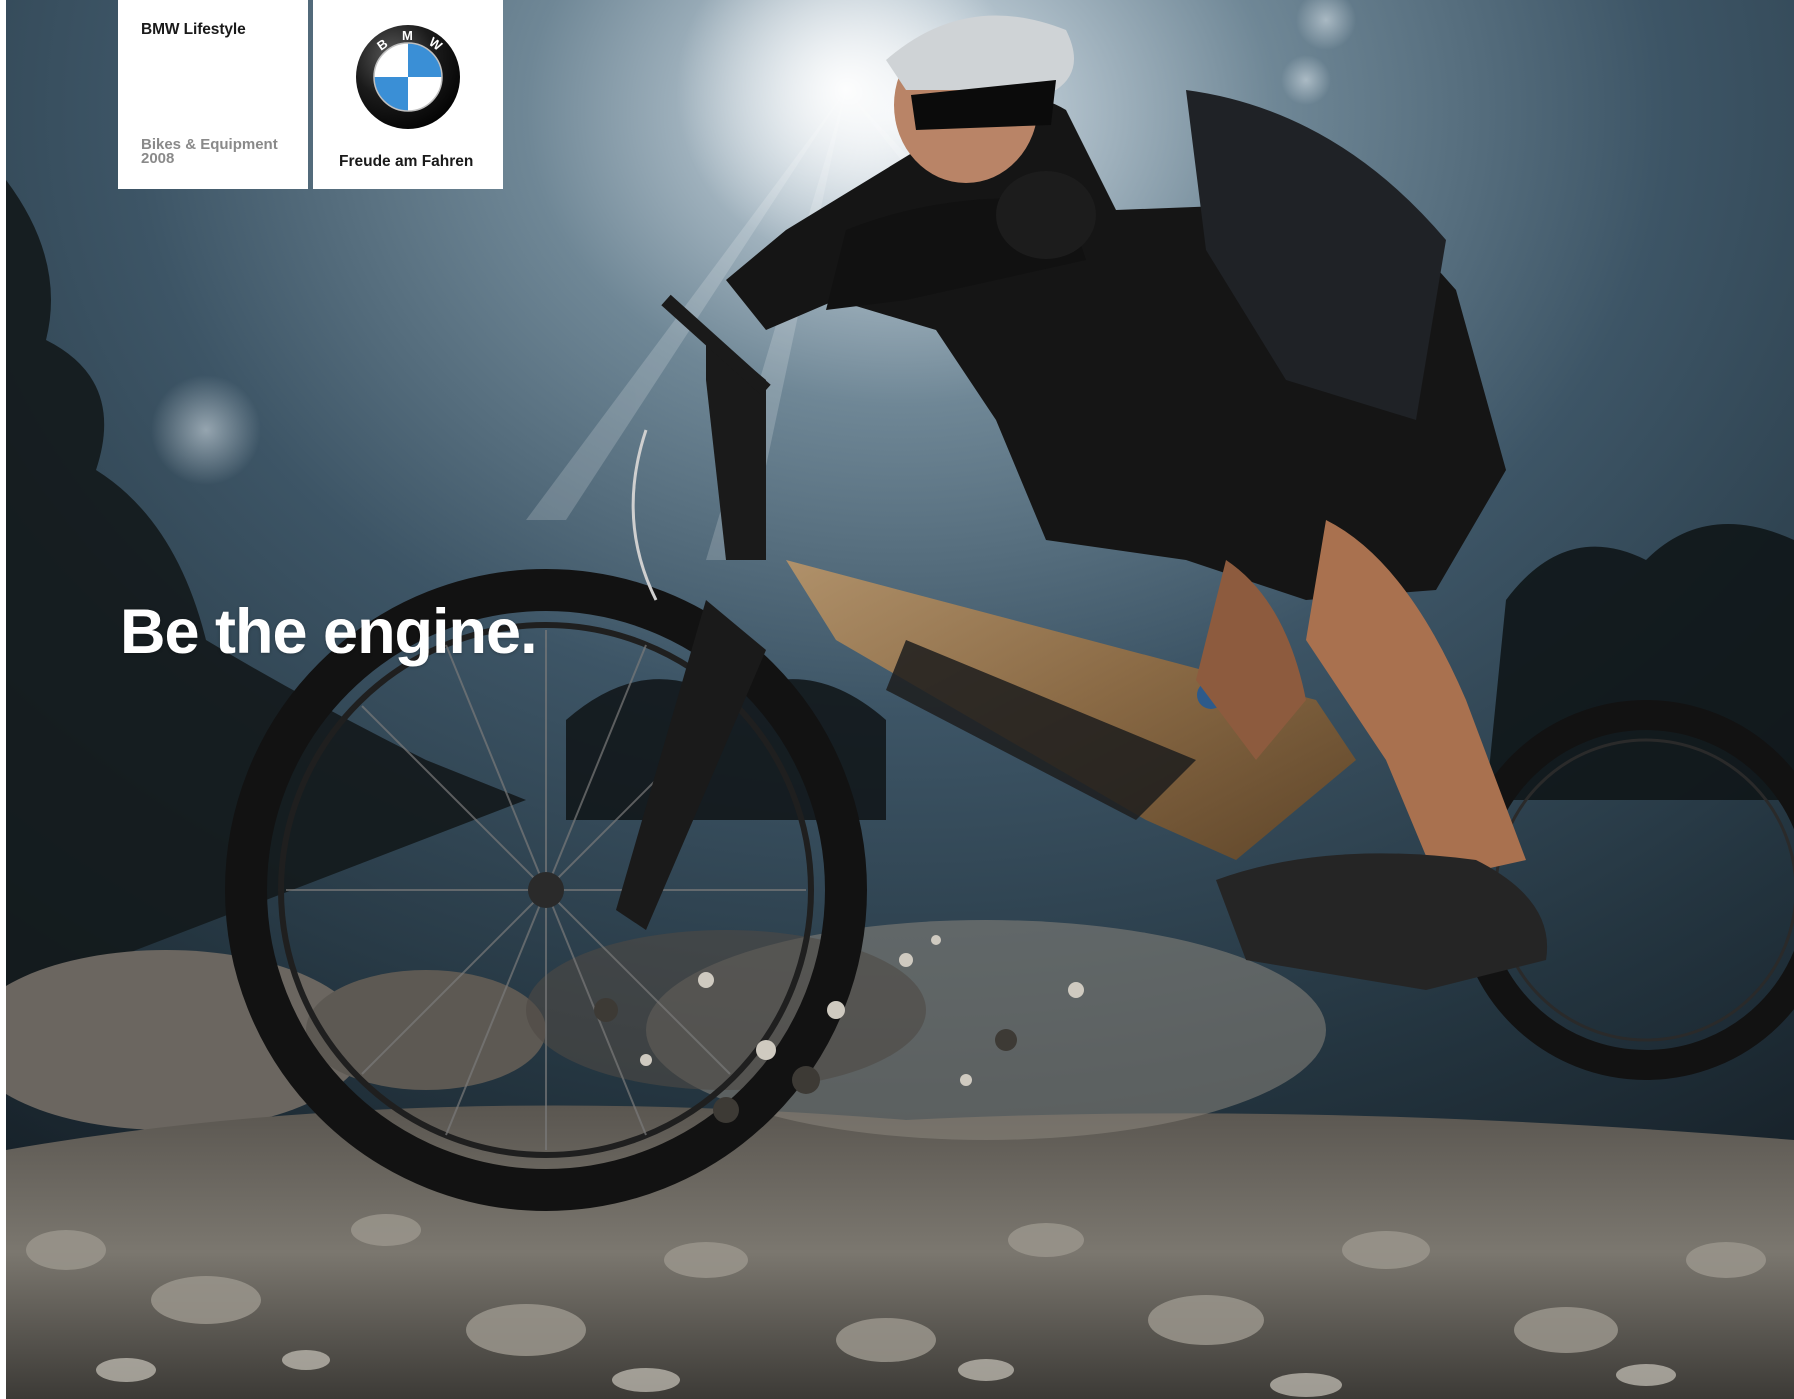 Image resolution: width=1794 pixels, height=1399 pixels. I want to click on catalog-subtitle: Bikes & Equipment 2008, so click(209, 152).